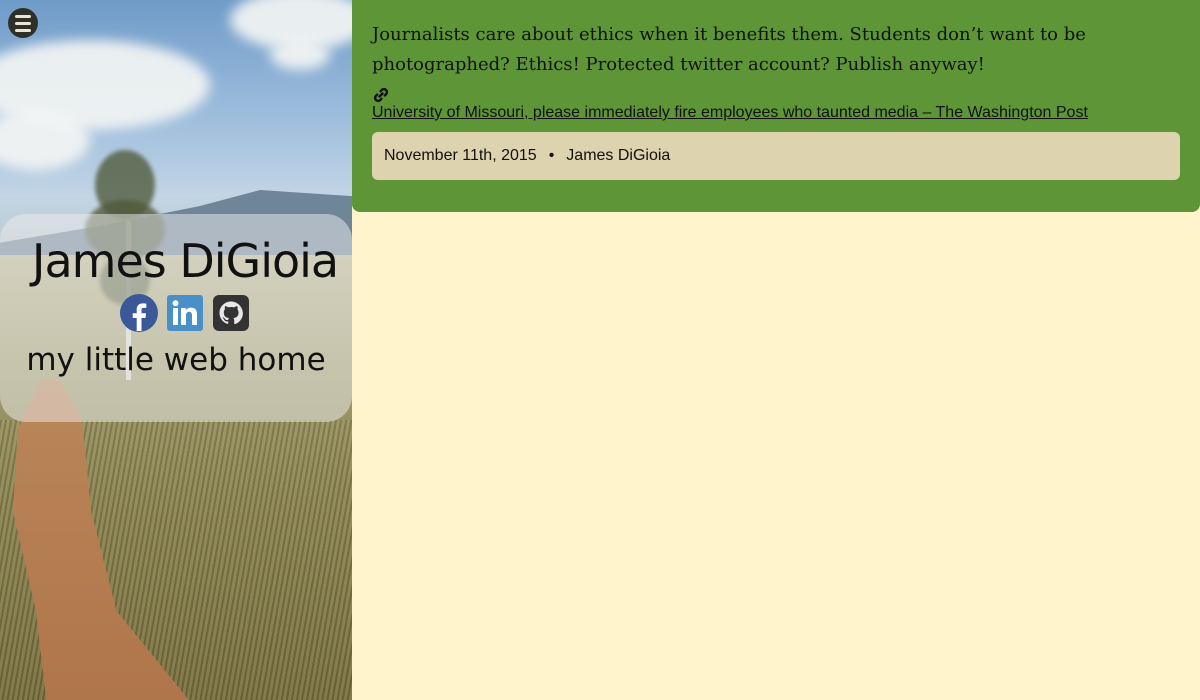 The width and height of the screenshot is (1200, 700). Describe the element at coordinates (618, 156) in the screenshot. I see `post-author: James DiGioia` at that location.